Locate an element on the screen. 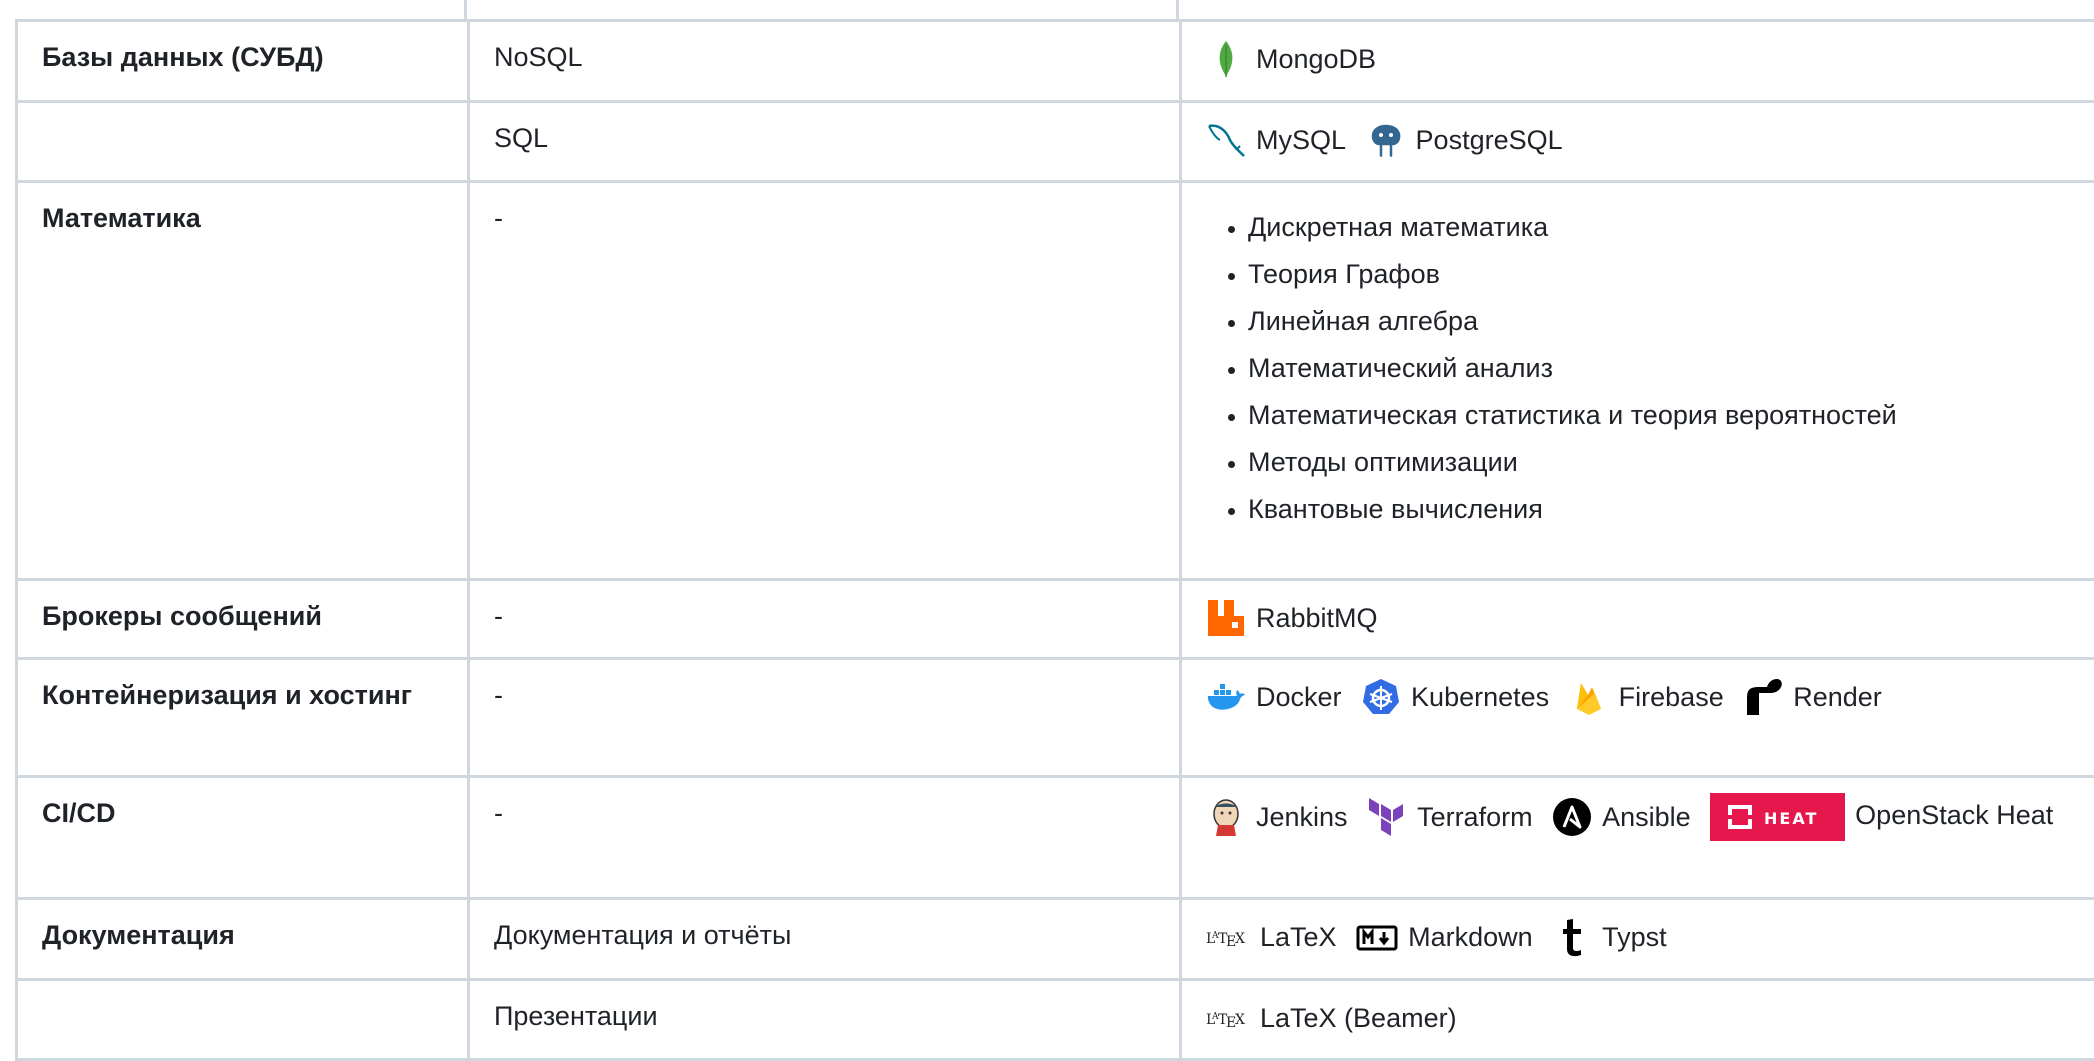 The height and width of the screenshot is (1061, 2094). table-row: SQL MySQL PostgreSQL is located at coordinates (1055, 142).